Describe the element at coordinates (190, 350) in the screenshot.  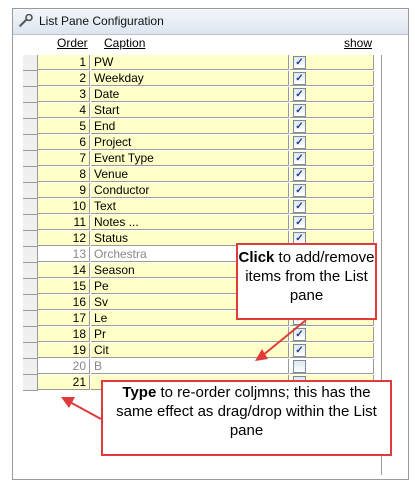
I see `caption-cell: Cit` at that location.